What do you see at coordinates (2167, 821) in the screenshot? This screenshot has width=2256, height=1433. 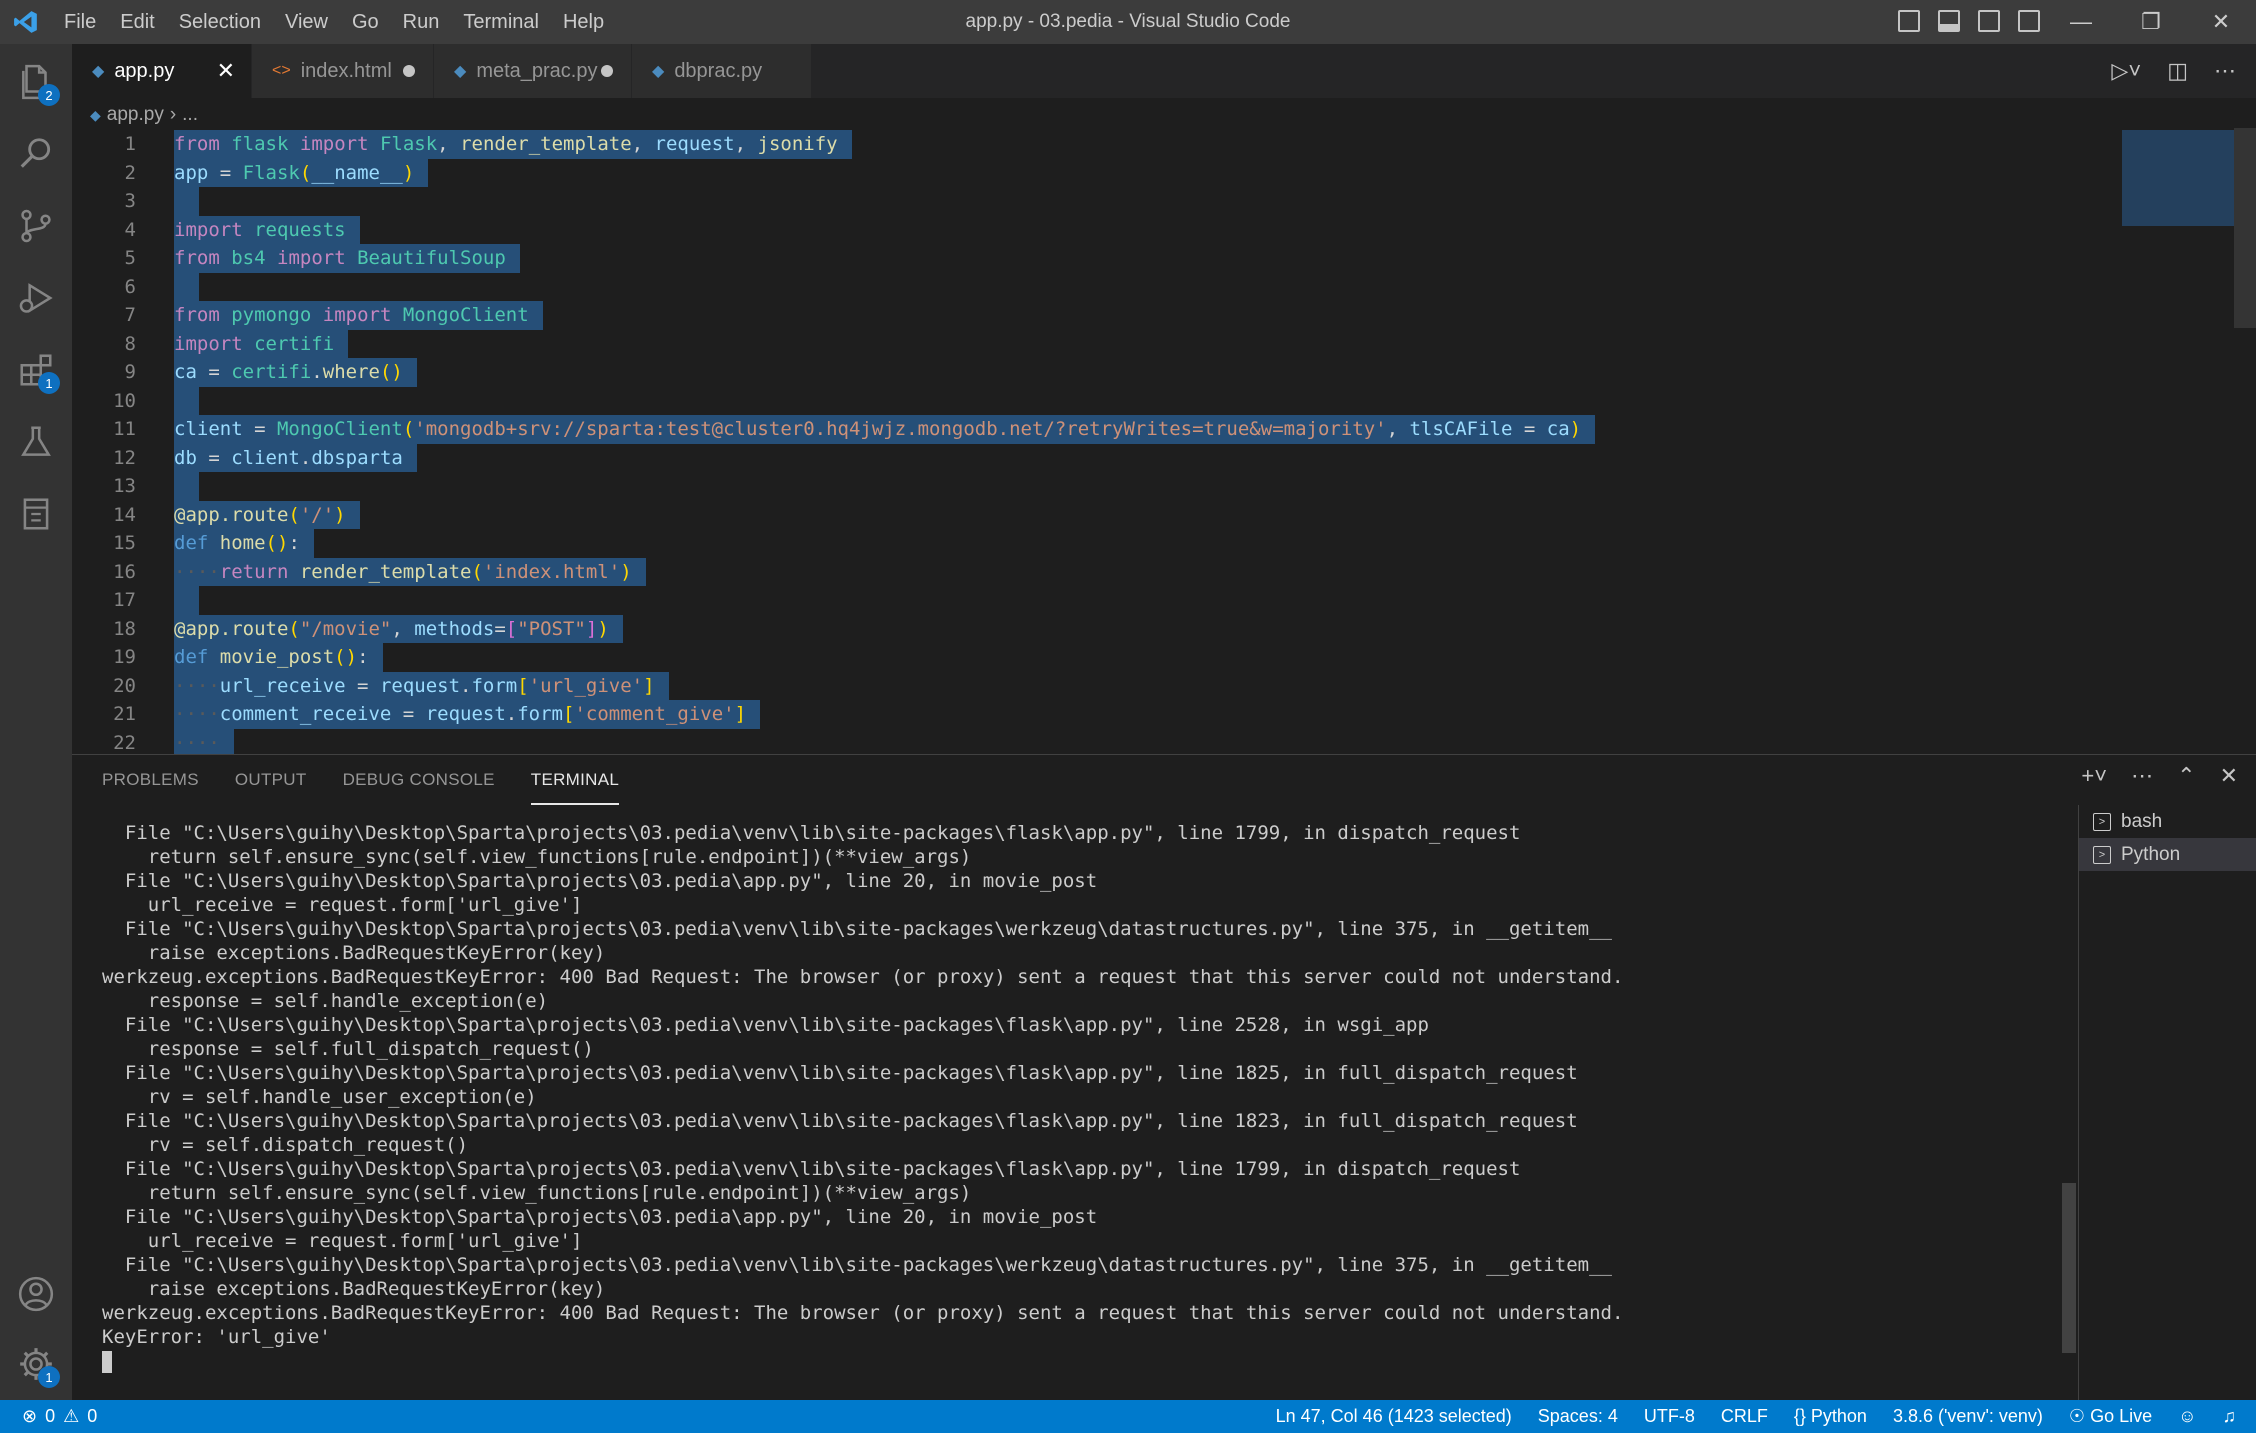 I see `terminal-instance-bash: > bash` at bounding box center [2167, 821].